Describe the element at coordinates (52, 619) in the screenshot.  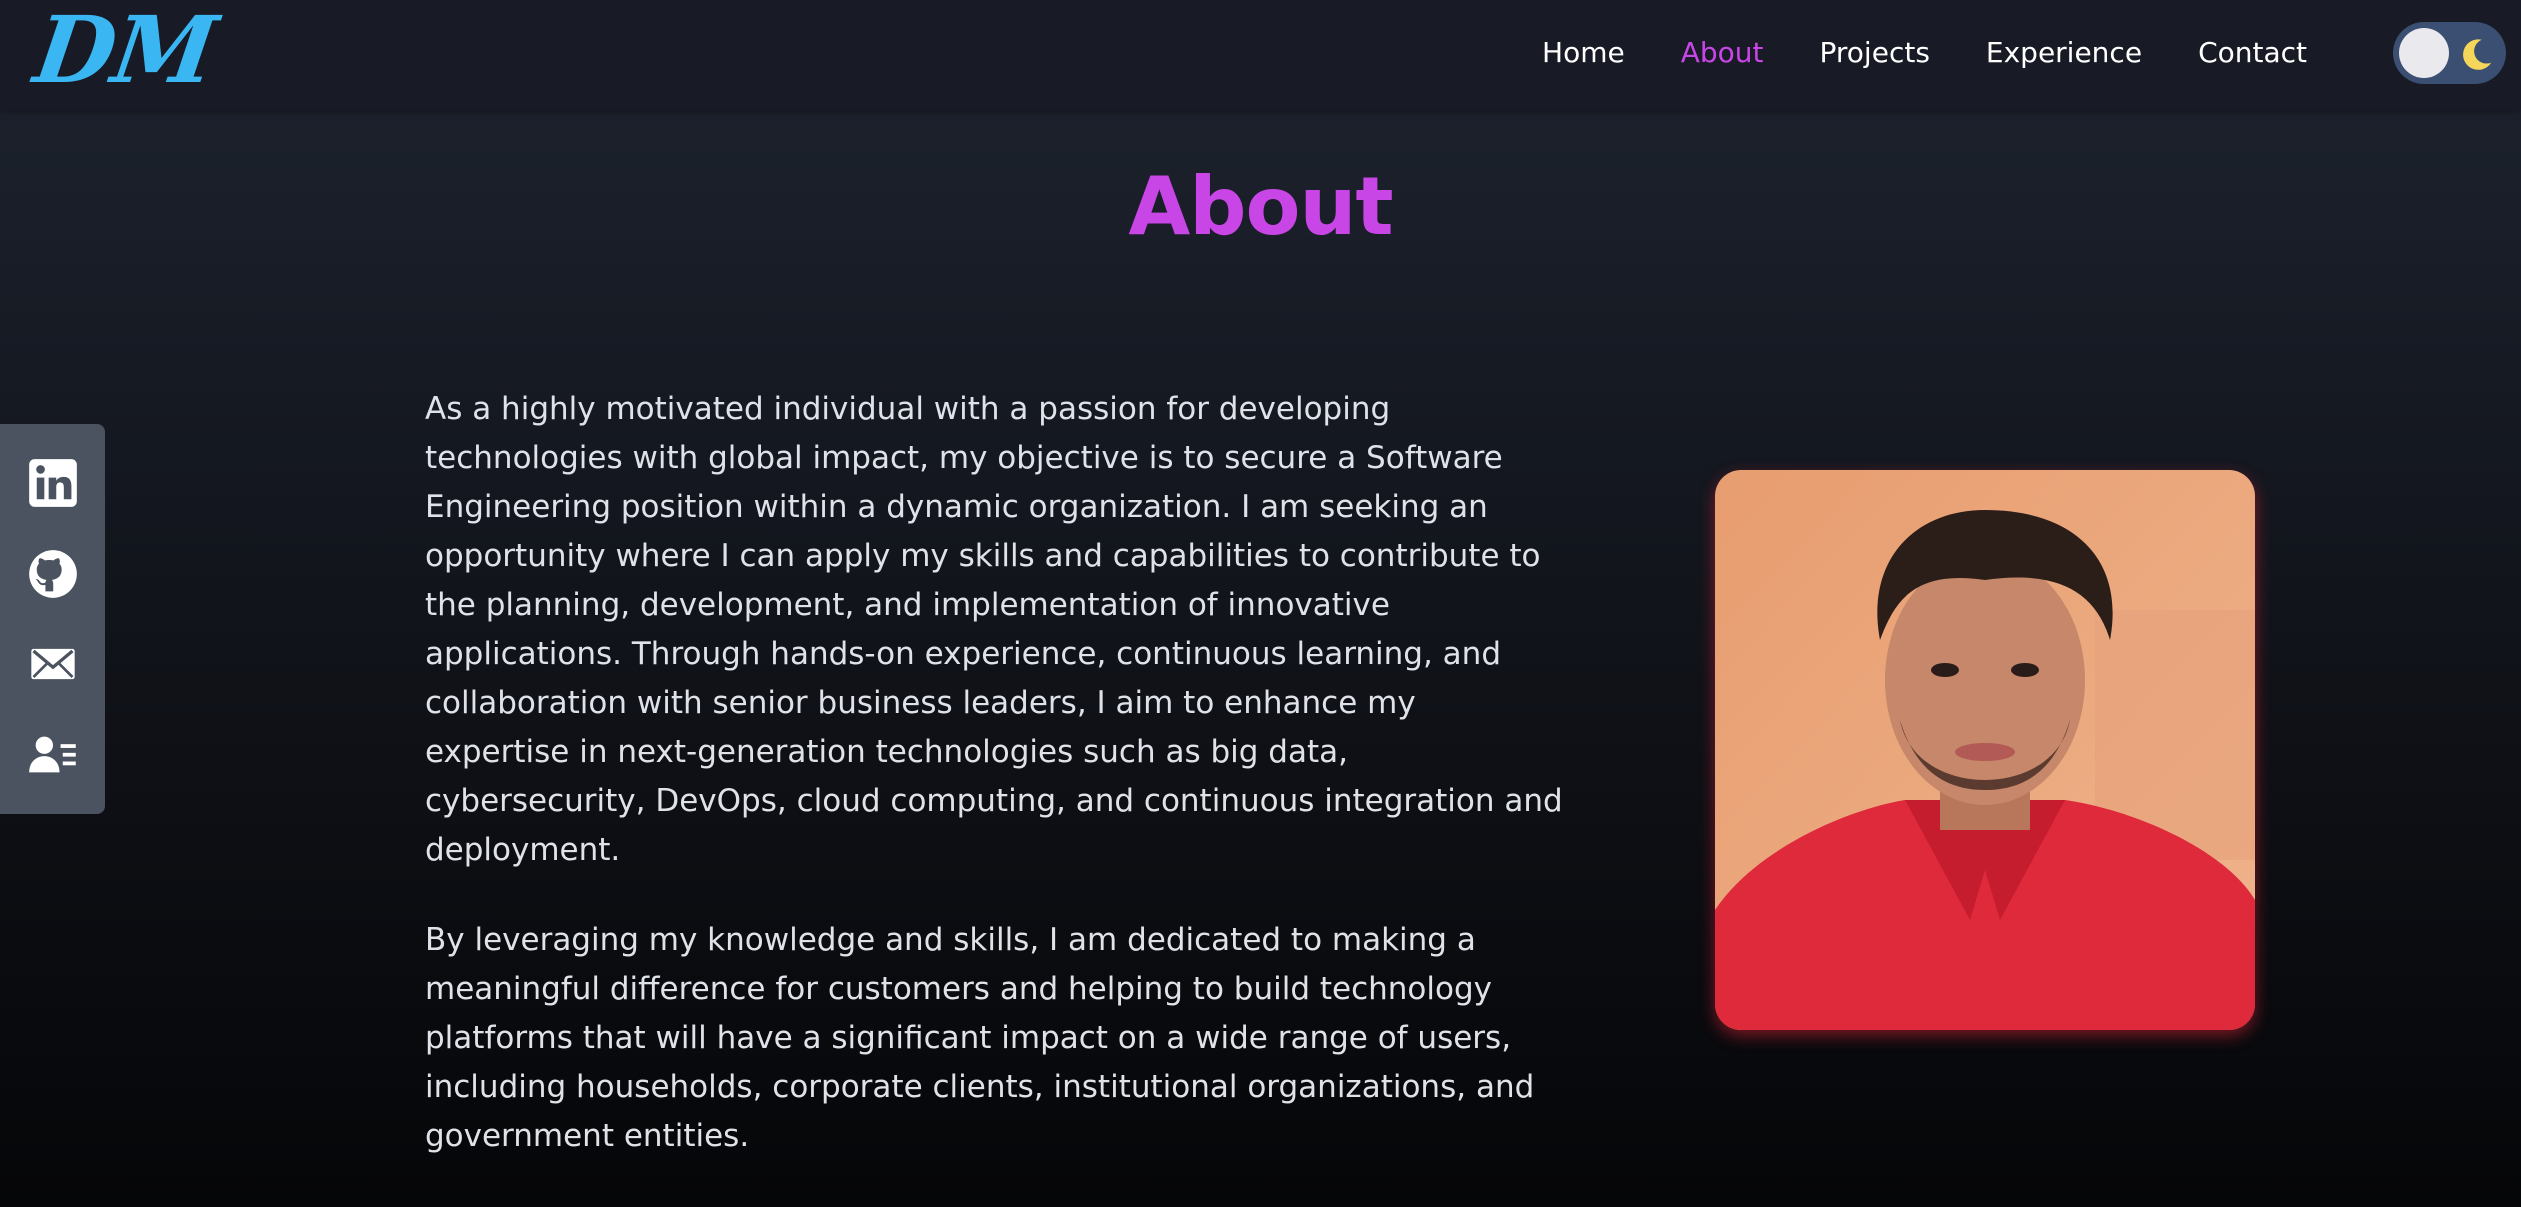
I see `social-sidebar` at that location.